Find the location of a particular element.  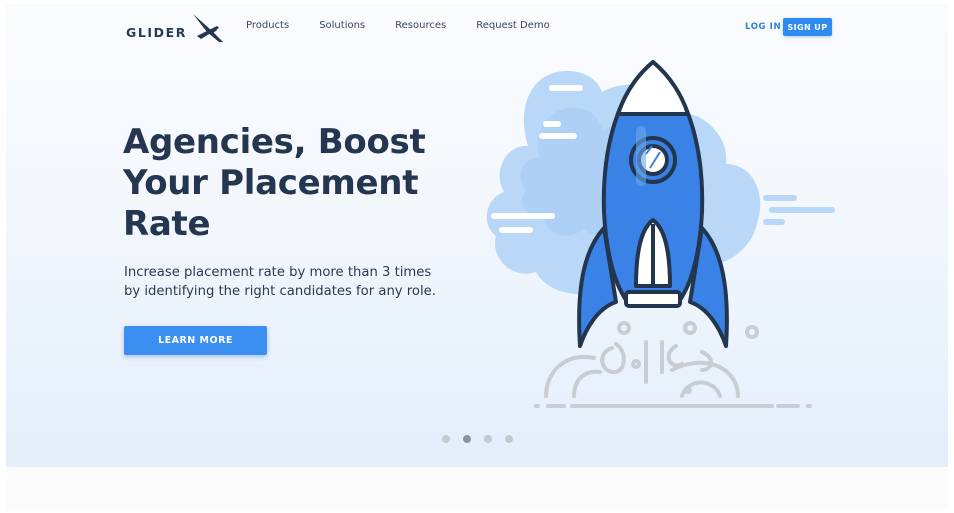

login-link: LOG IN is located at coordinates (763, 27).